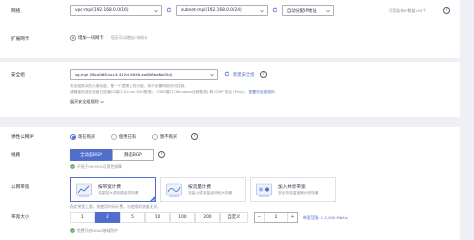 Image resolution: width=474 pixels, height=240 pixels. What do you see at coordinates (326, 217) in the screenshot?
I see `bandwidth-range-hint: 带宽范围: 1-2,000 Mbit/s` at bounding box center [326, 217].